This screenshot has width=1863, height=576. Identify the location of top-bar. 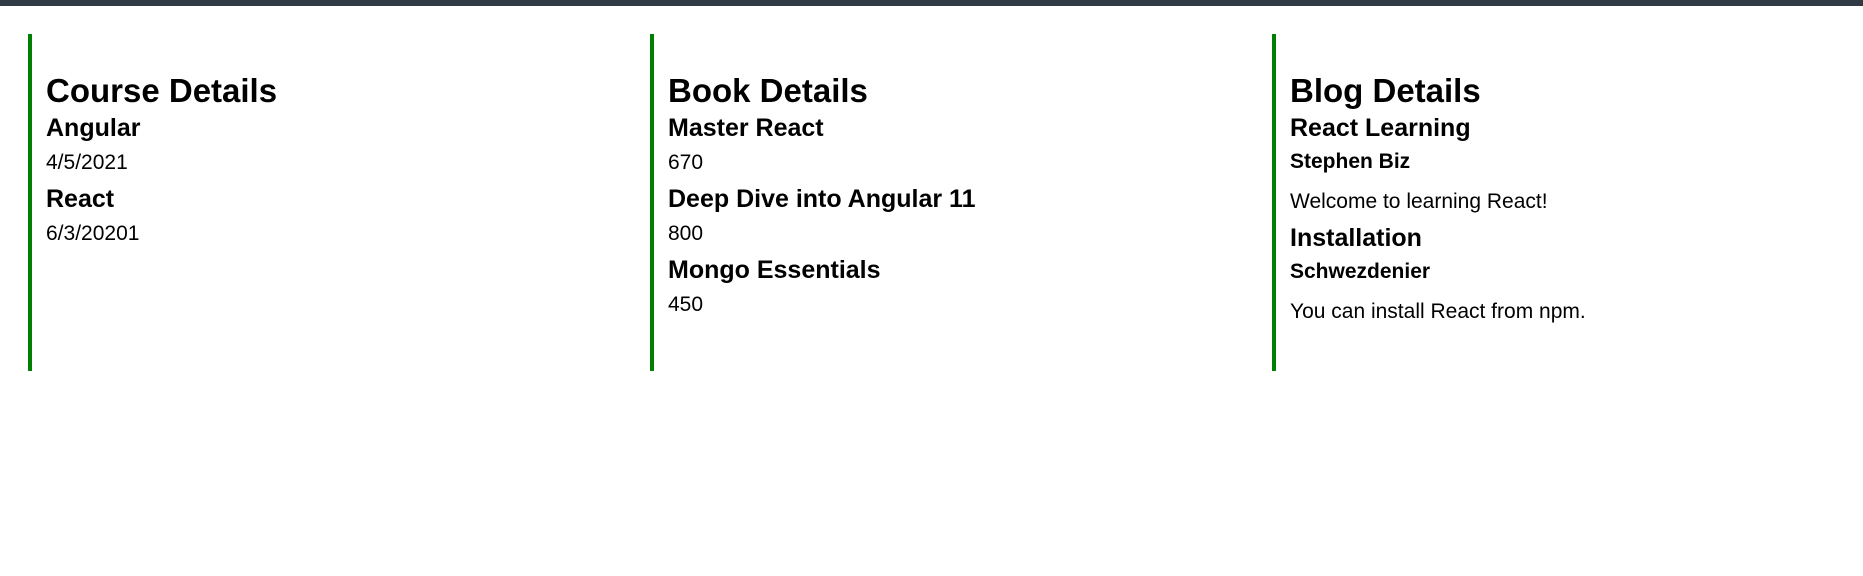
(931, 3).